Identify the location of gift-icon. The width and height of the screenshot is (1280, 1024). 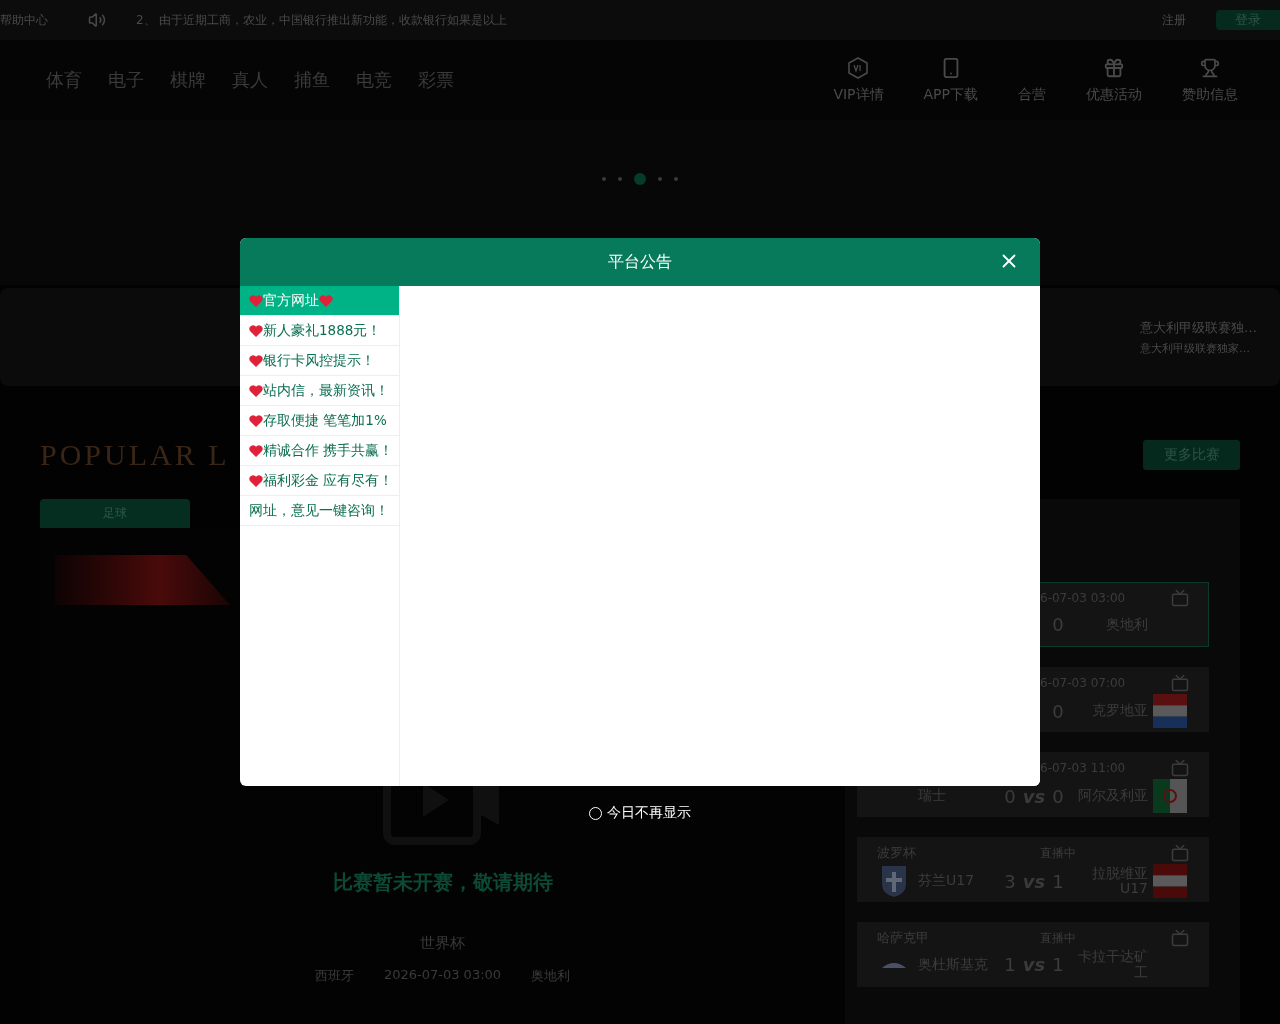
(1114, 68).